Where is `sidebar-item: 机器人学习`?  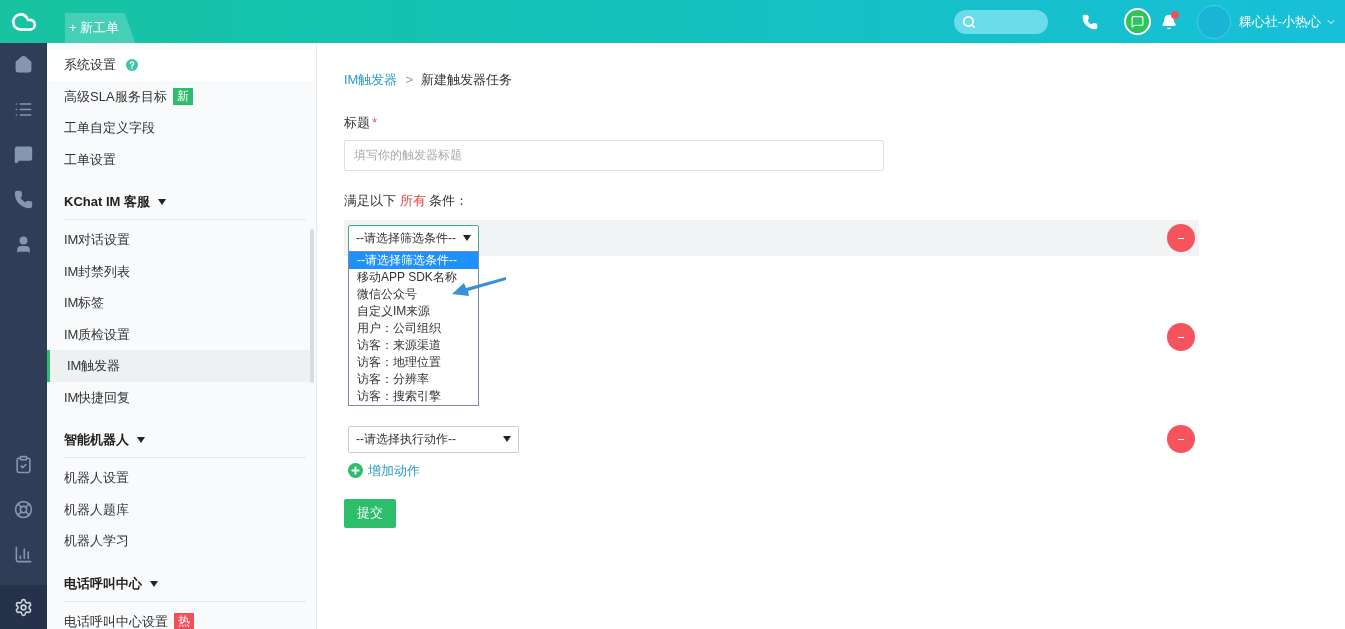
sidebar-item: 机器人学习 is located at coordinates (178, 541).